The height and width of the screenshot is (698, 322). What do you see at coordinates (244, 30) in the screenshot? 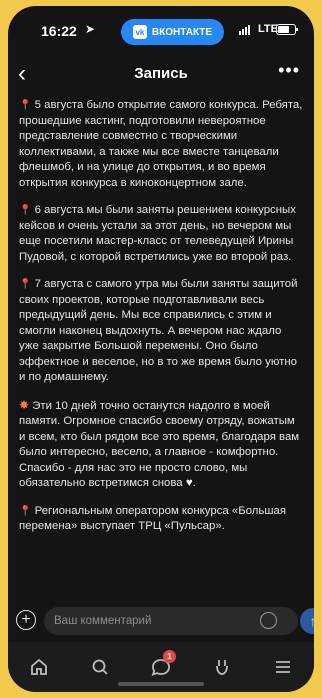
I see `signal-icon` at bounding box center [244, 30].